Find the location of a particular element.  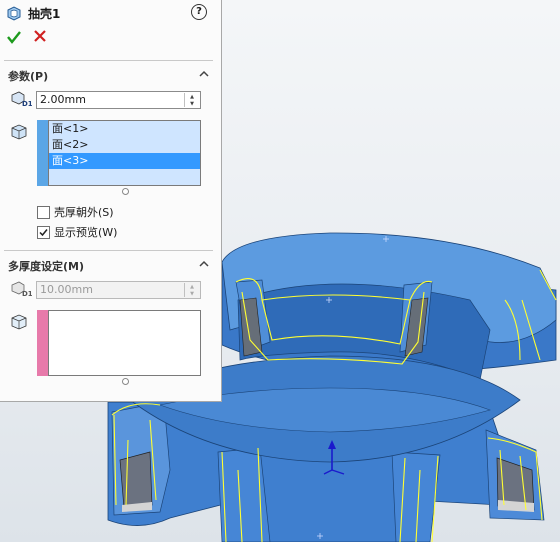

checkmark-icon is located at coordinates (43, 232).